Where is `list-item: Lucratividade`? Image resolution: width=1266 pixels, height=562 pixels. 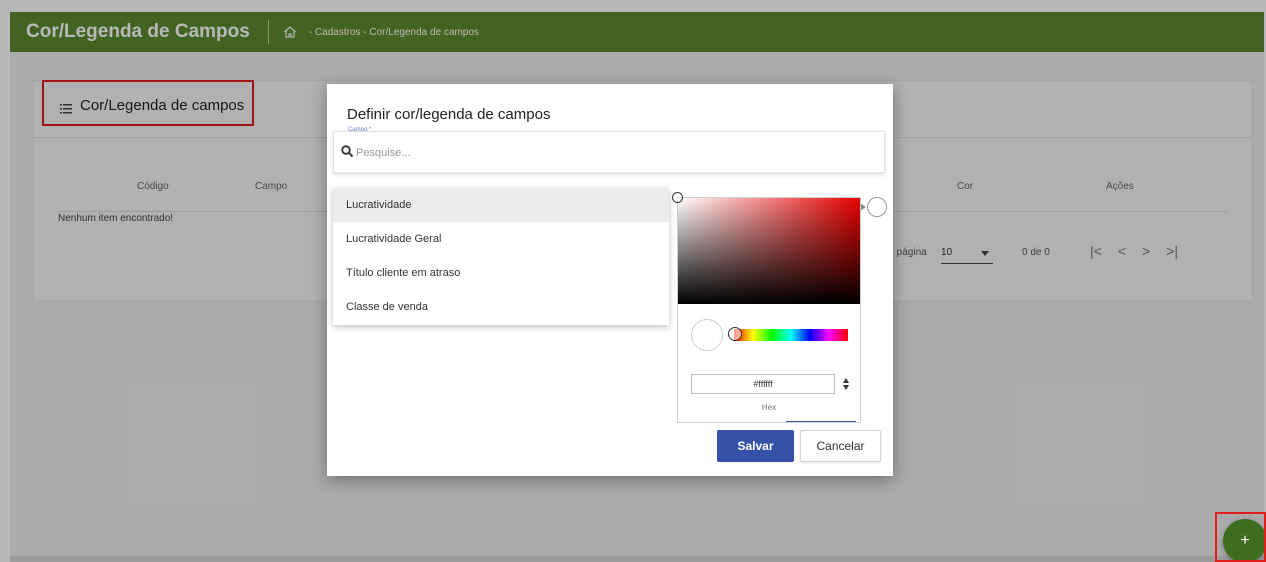 list-item: Lucratividade is located at coordinates (501, 205).